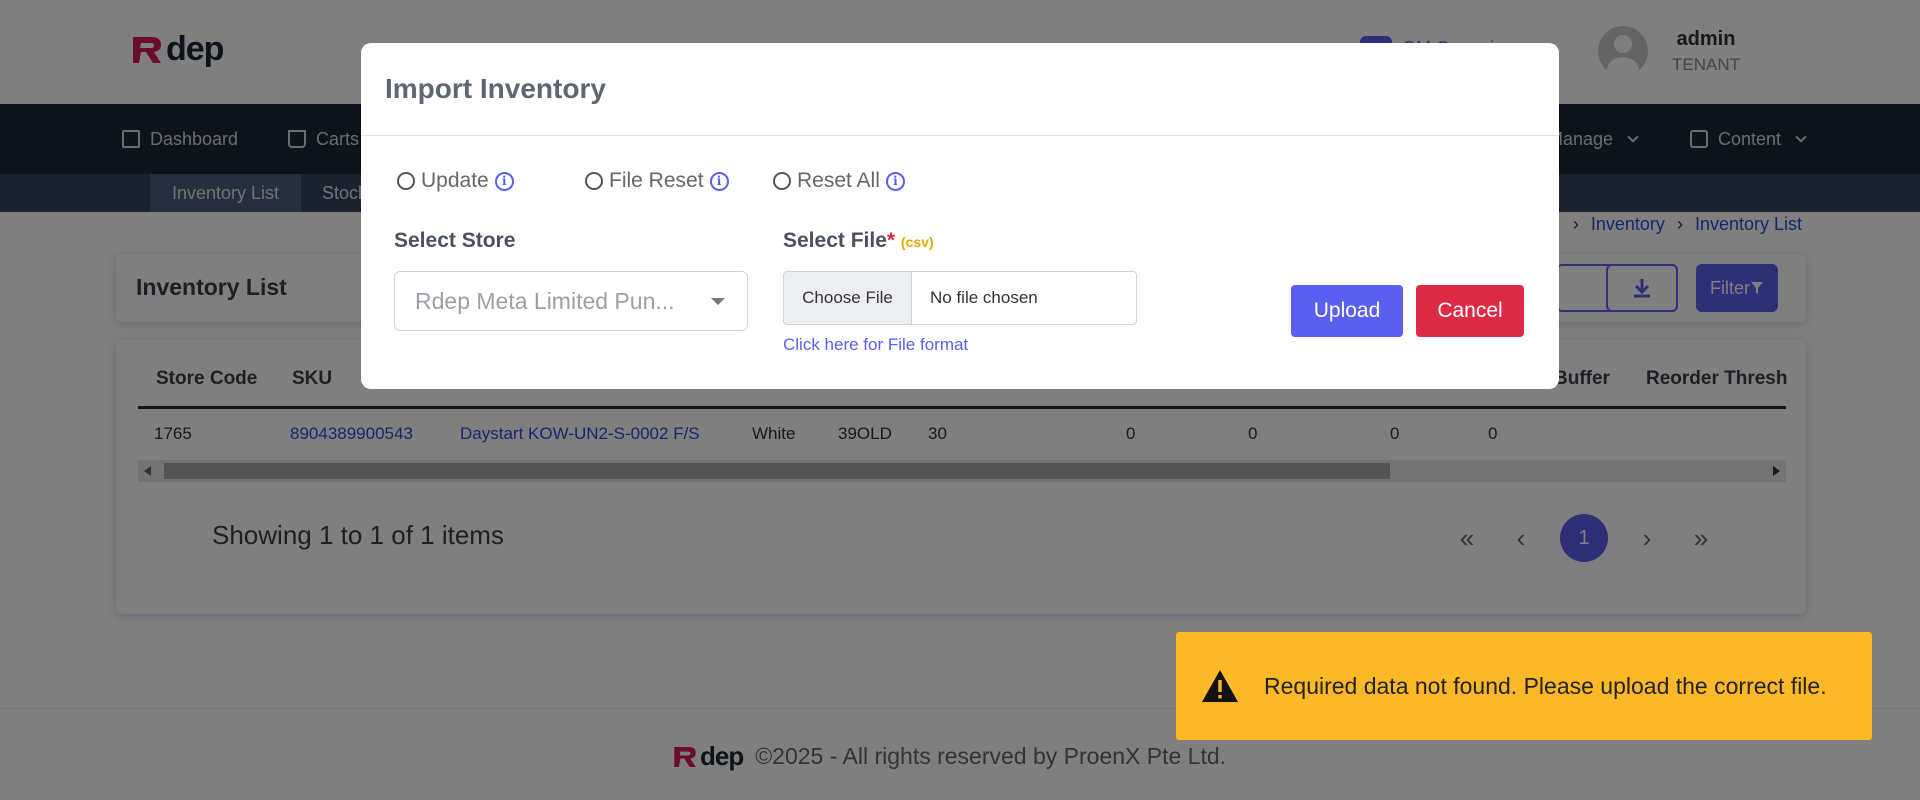  What do you see at coordinates (917, 242) in the screenshot?
I see `file-type-hint: (csv)` at bounding box center [917, 242].